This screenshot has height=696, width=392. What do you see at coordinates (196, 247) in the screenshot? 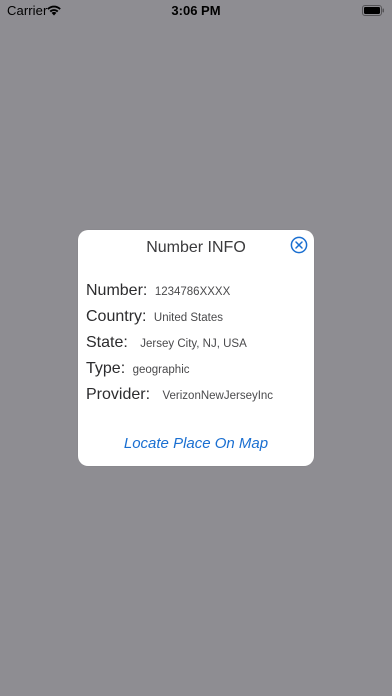
I see `dialog-title: Number INFO` at bounding box center [196, 247].